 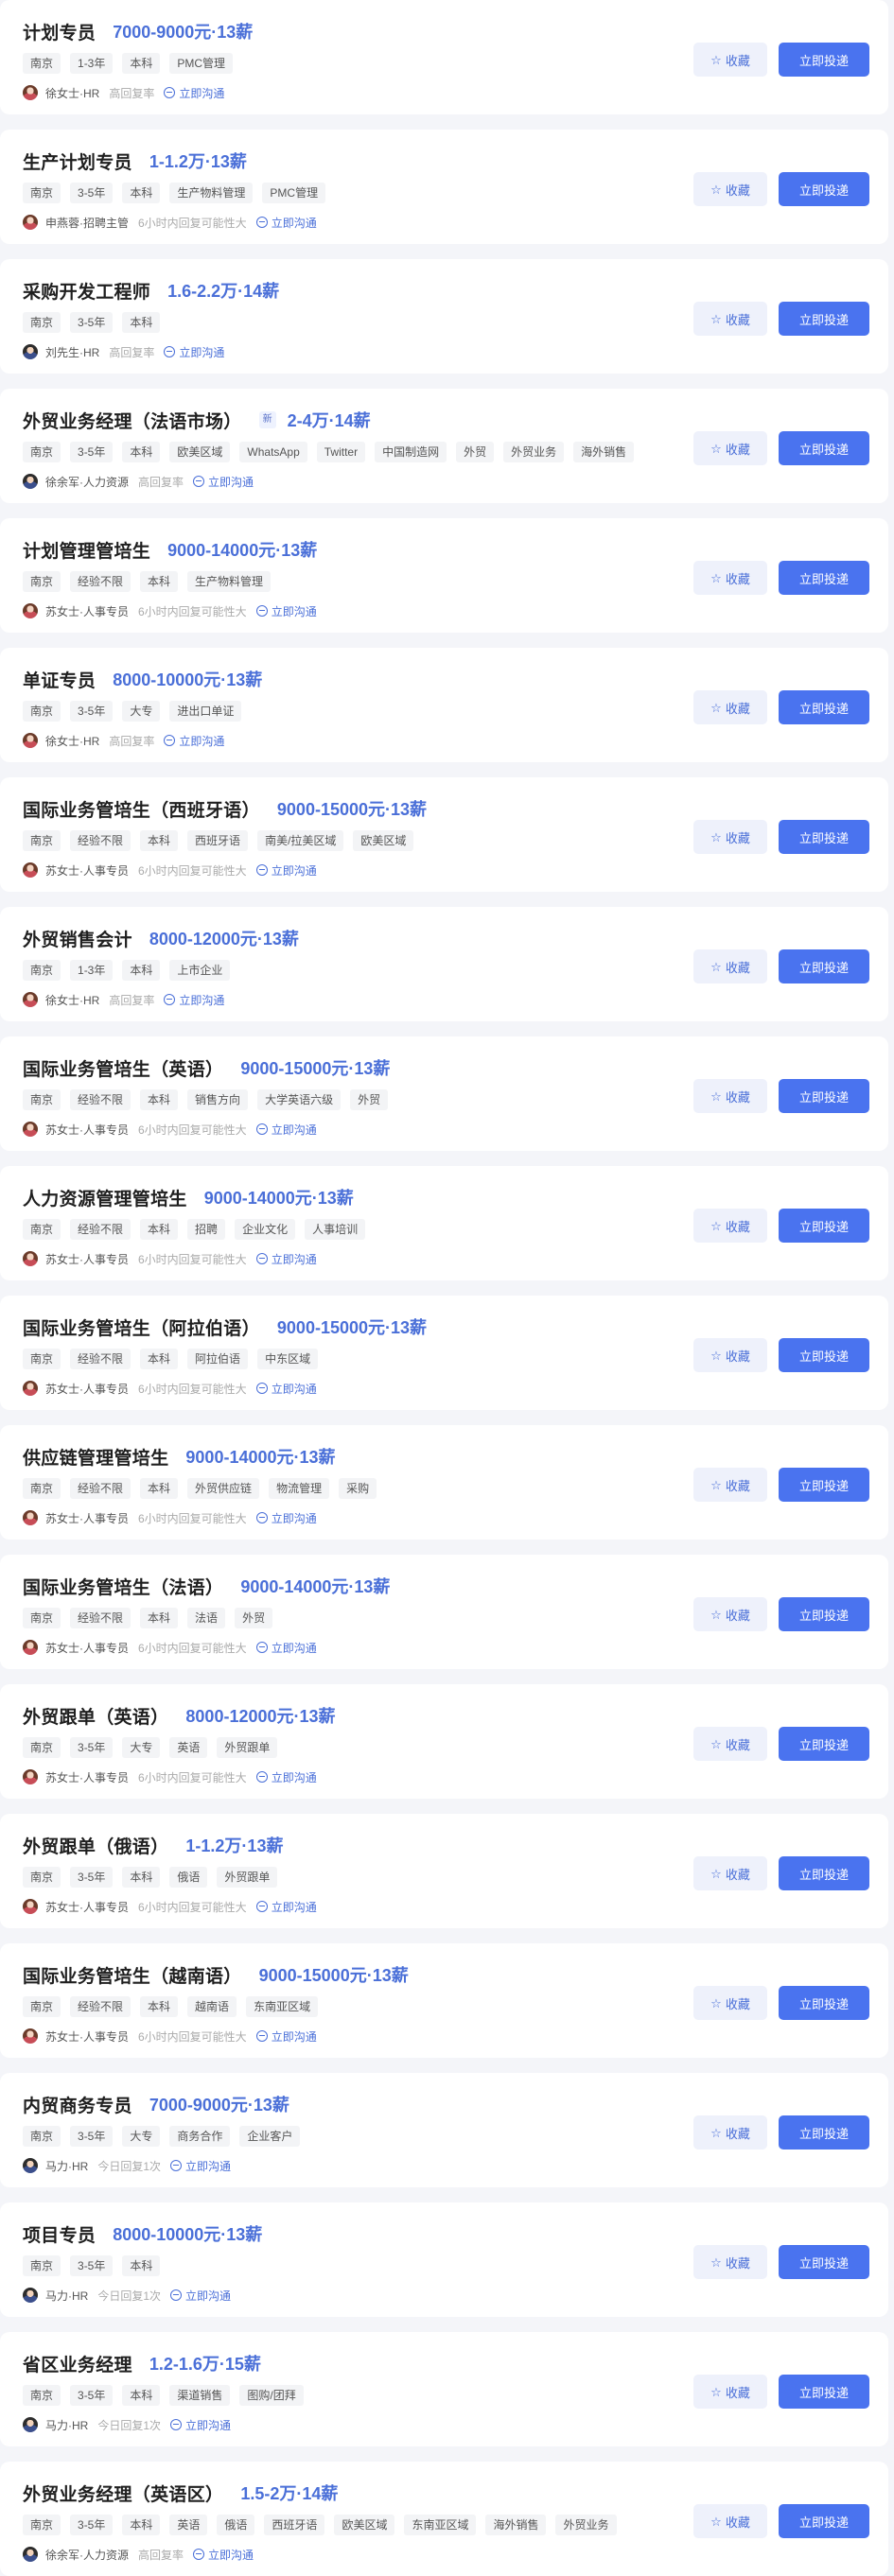 What do you see at coordinates (123, 1586) in the screenshot?
I see `job-title: 国际业务管培生（法语）` at bounding box center [123, 1586].